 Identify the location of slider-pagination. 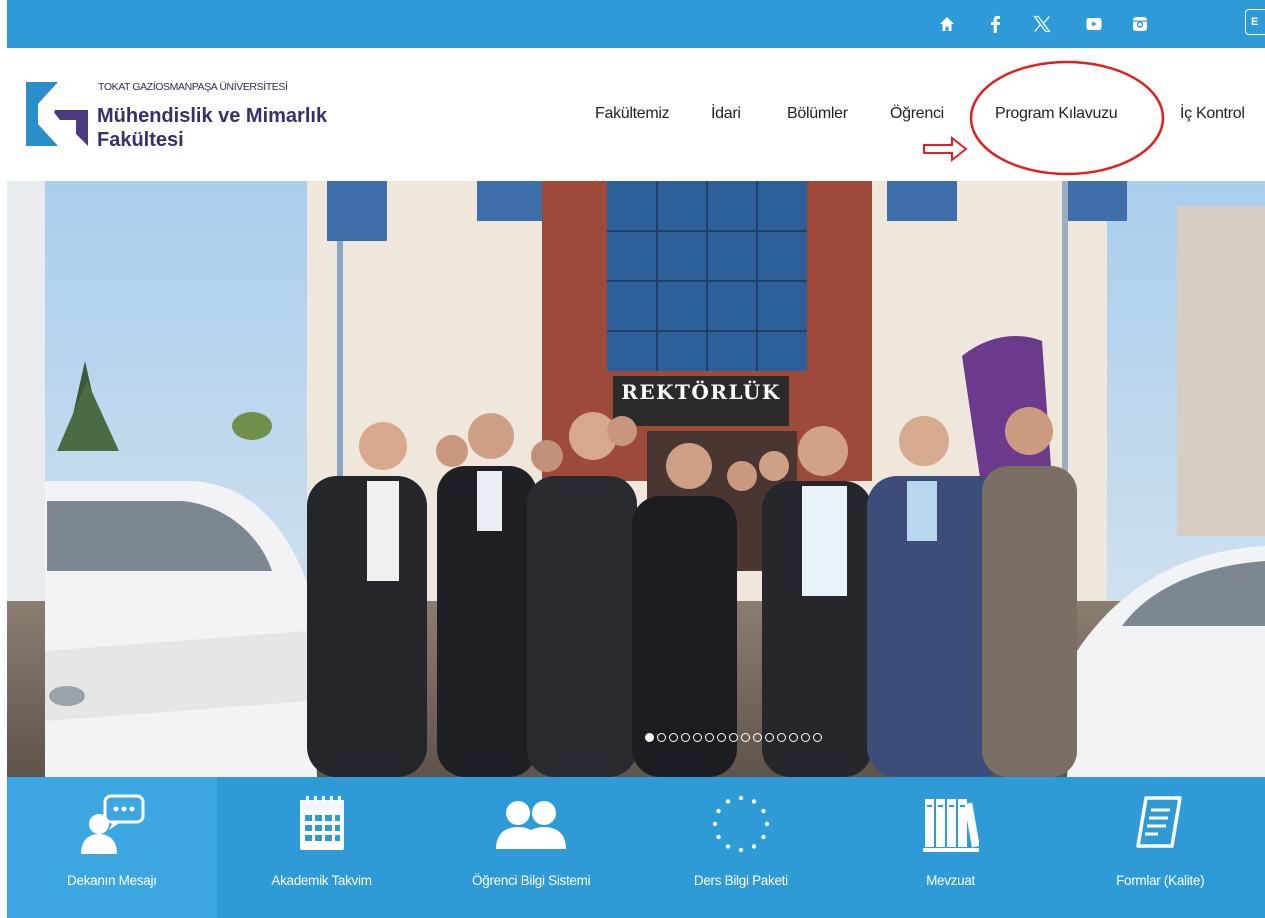
(733, 740).